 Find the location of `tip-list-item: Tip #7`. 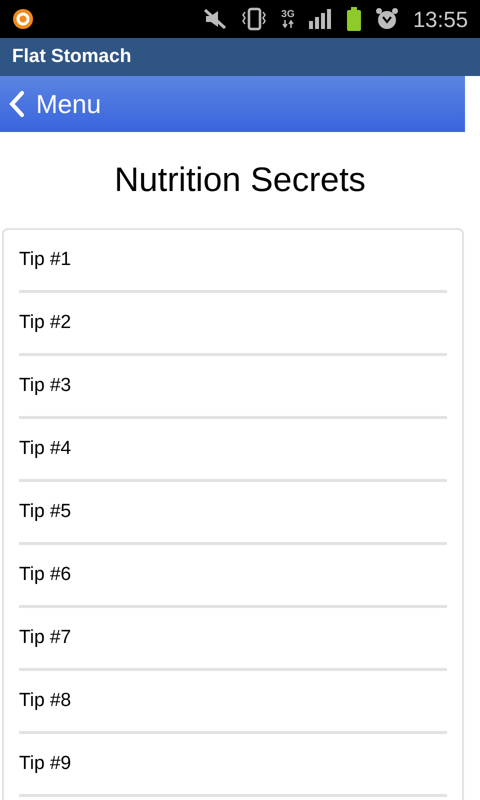

tip-list-item: Tip #7 is located at coordinates (45, 638).